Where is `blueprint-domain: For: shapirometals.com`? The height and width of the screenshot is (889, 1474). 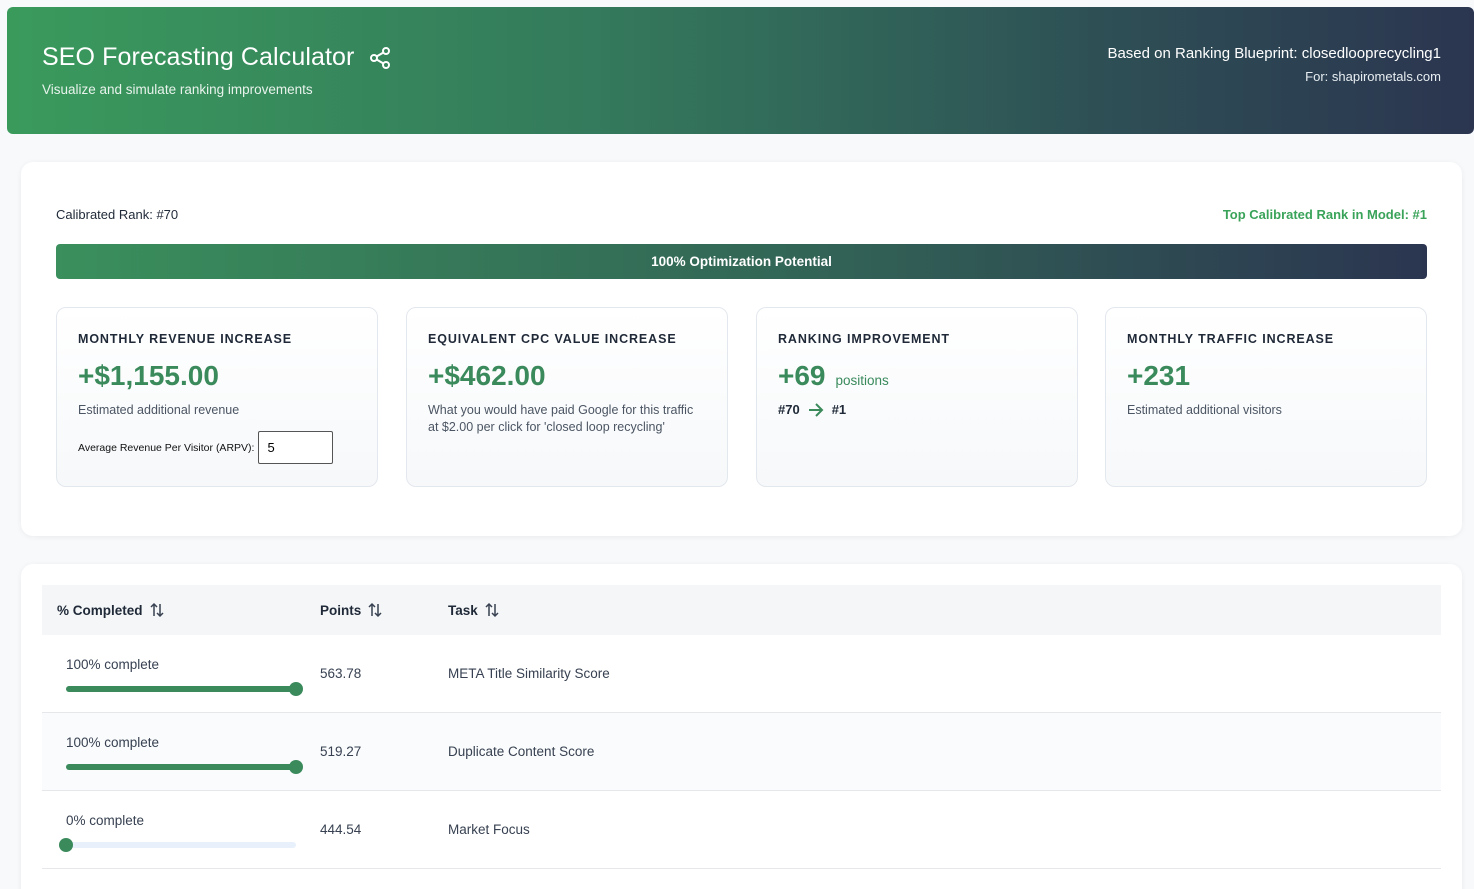 blueprint-domain: For: shapirometals.com is located at coordinates (1373, 76).